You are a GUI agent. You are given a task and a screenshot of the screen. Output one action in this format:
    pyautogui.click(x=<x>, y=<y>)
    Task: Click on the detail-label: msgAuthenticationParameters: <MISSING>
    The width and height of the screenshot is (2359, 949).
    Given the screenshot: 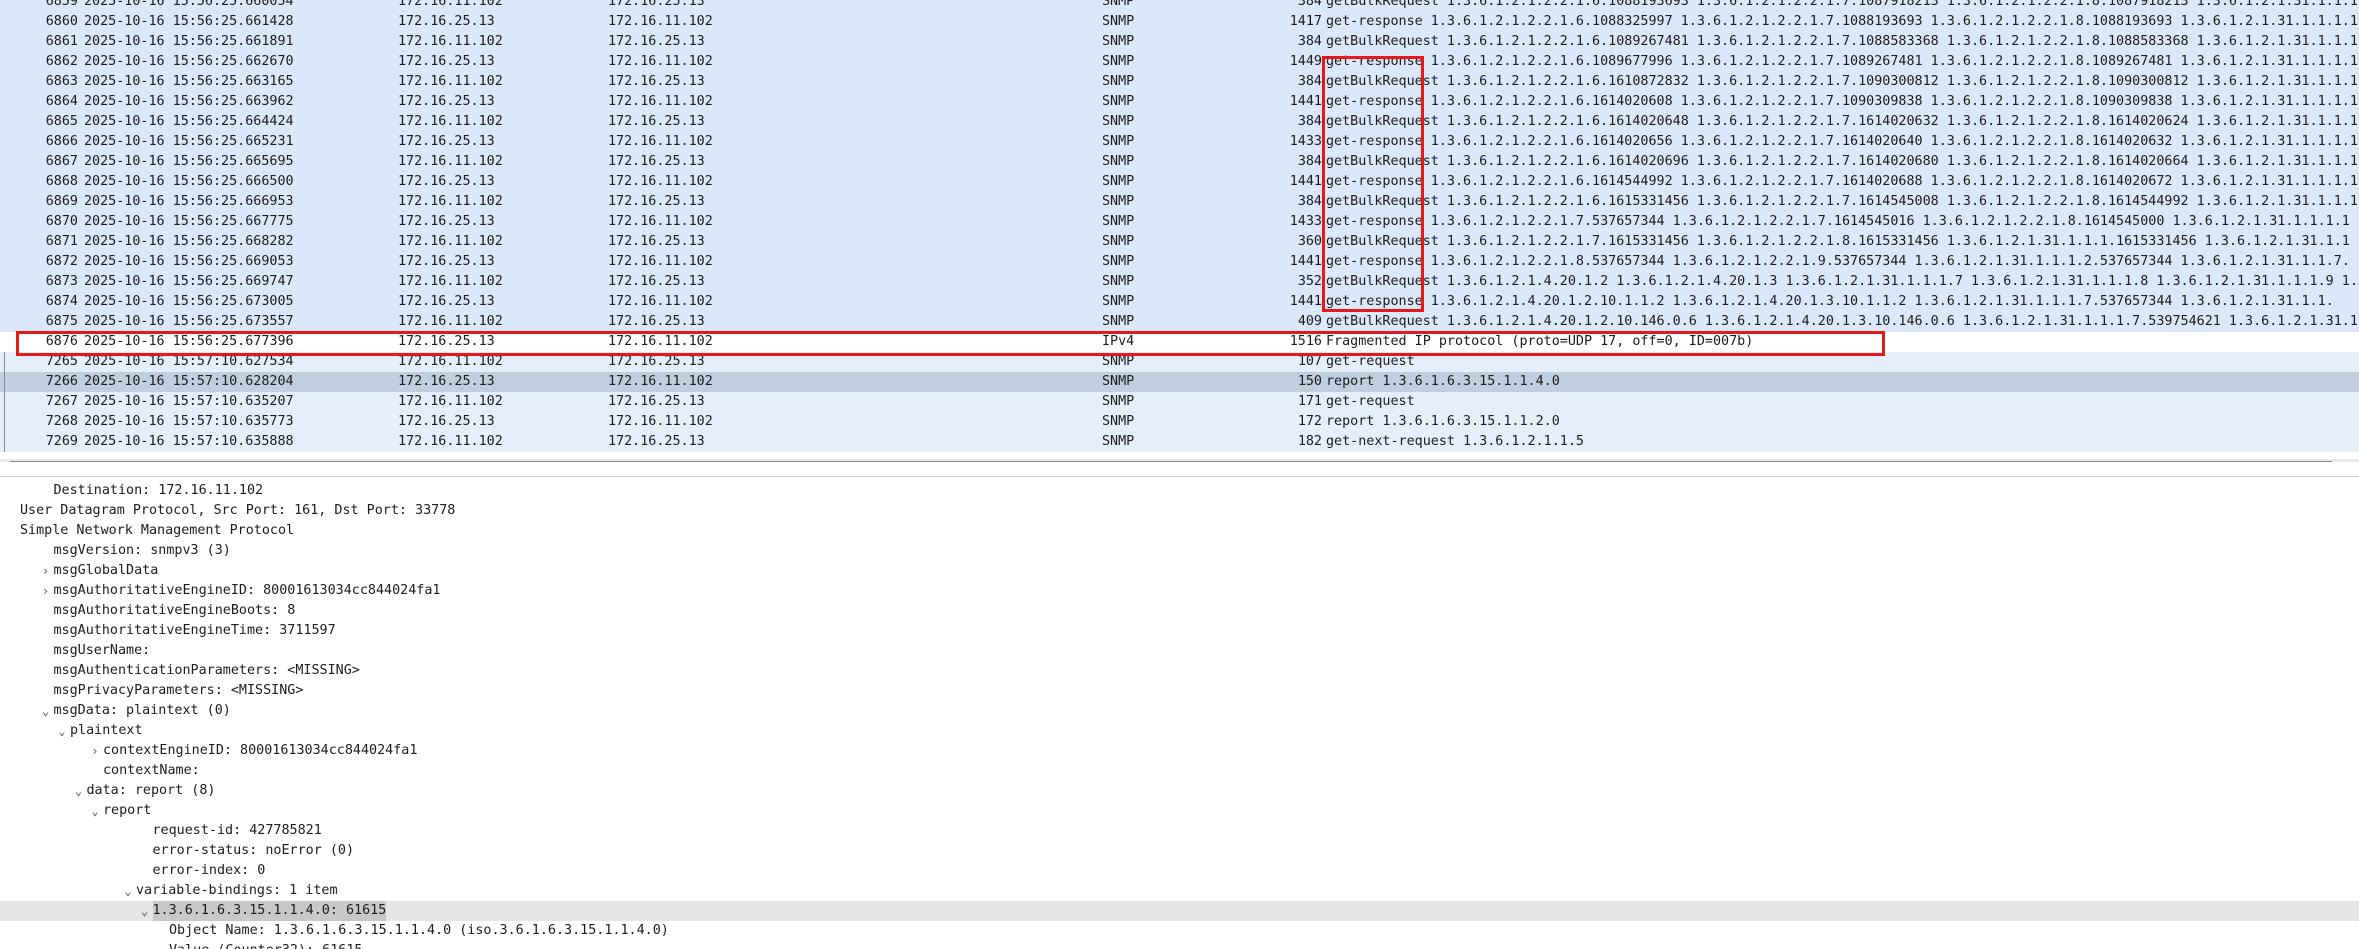 What is the action you would take?
    pyautogui.click(x=206, y=670)
    